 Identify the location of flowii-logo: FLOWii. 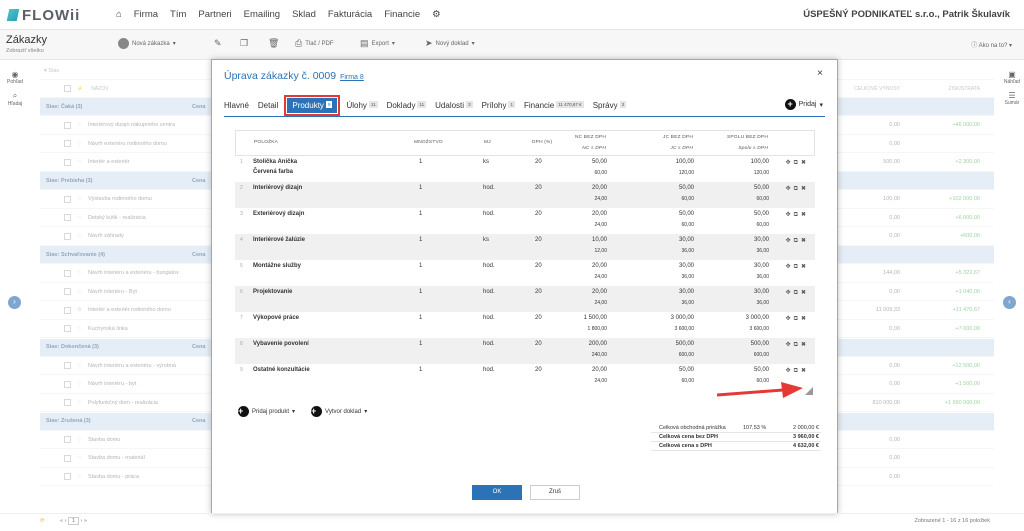
(43, 15).